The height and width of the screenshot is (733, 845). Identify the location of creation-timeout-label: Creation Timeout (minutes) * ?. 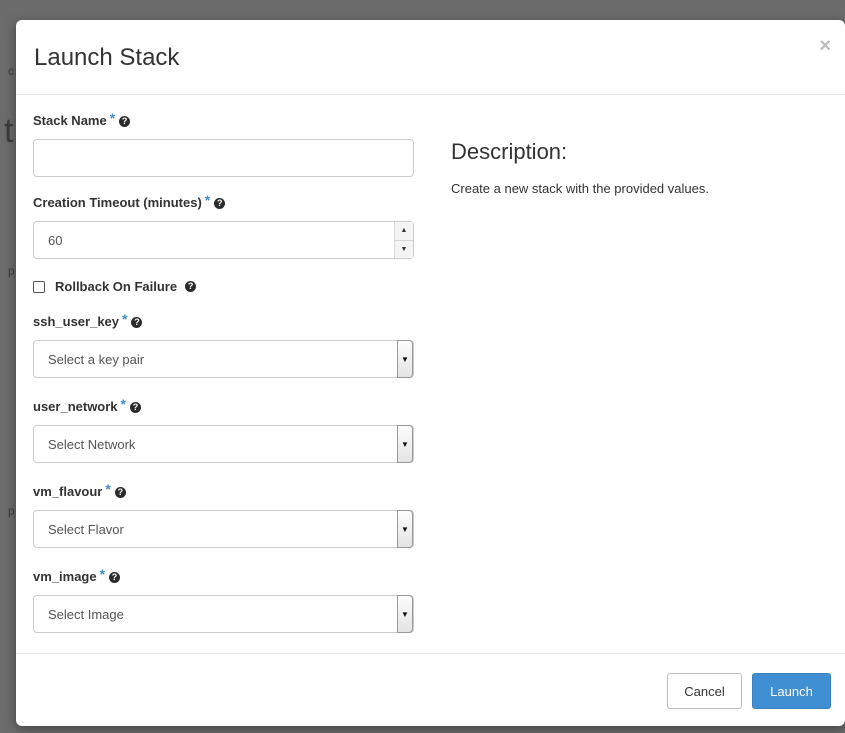
(223, 202).